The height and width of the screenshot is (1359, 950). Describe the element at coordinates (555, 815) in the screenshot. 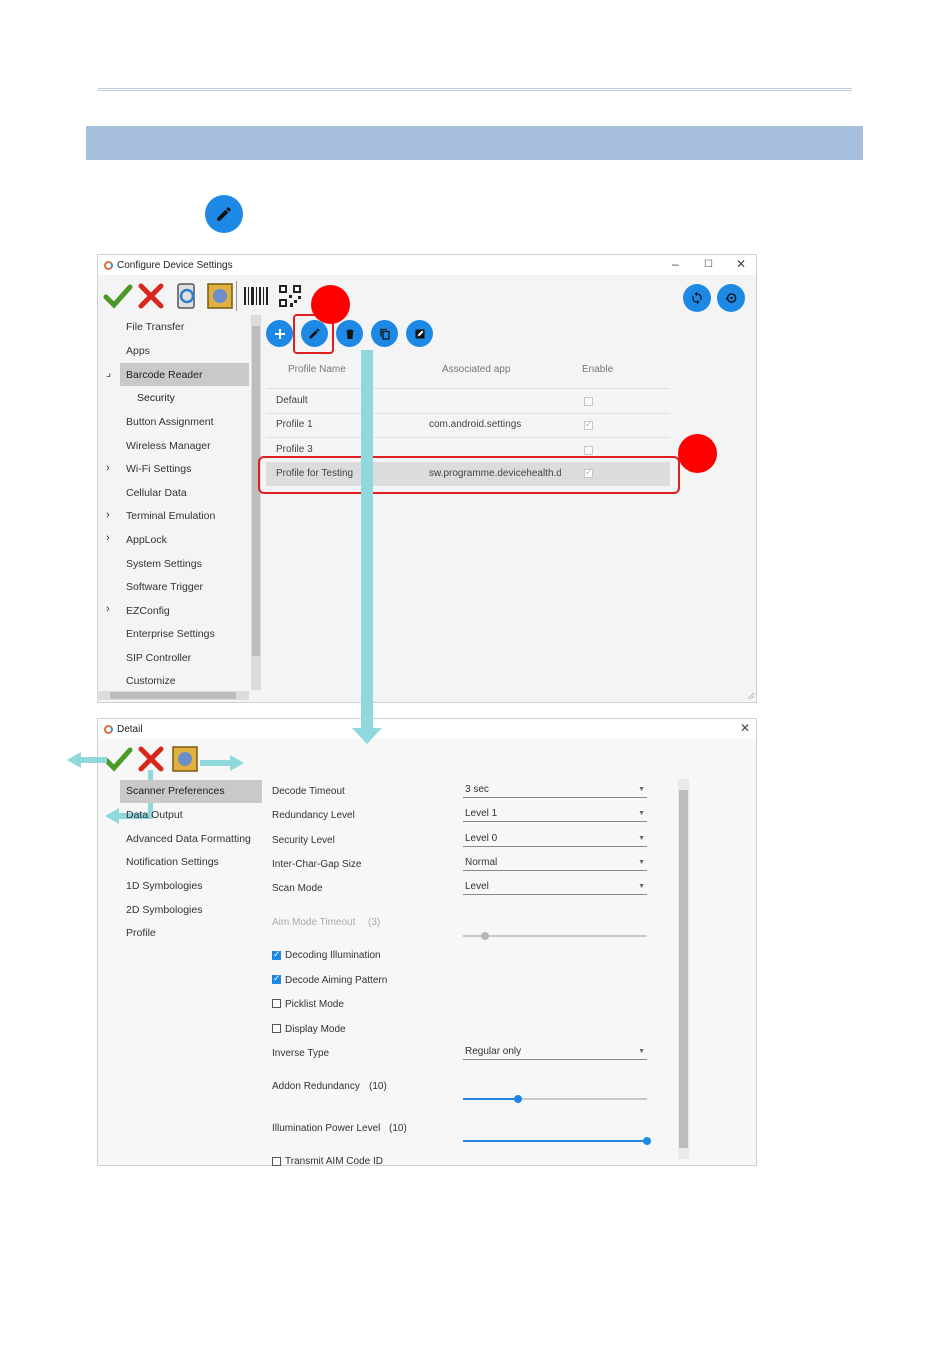

I see `redundancy-level-dropdown: Level 1 ▼` at that location.